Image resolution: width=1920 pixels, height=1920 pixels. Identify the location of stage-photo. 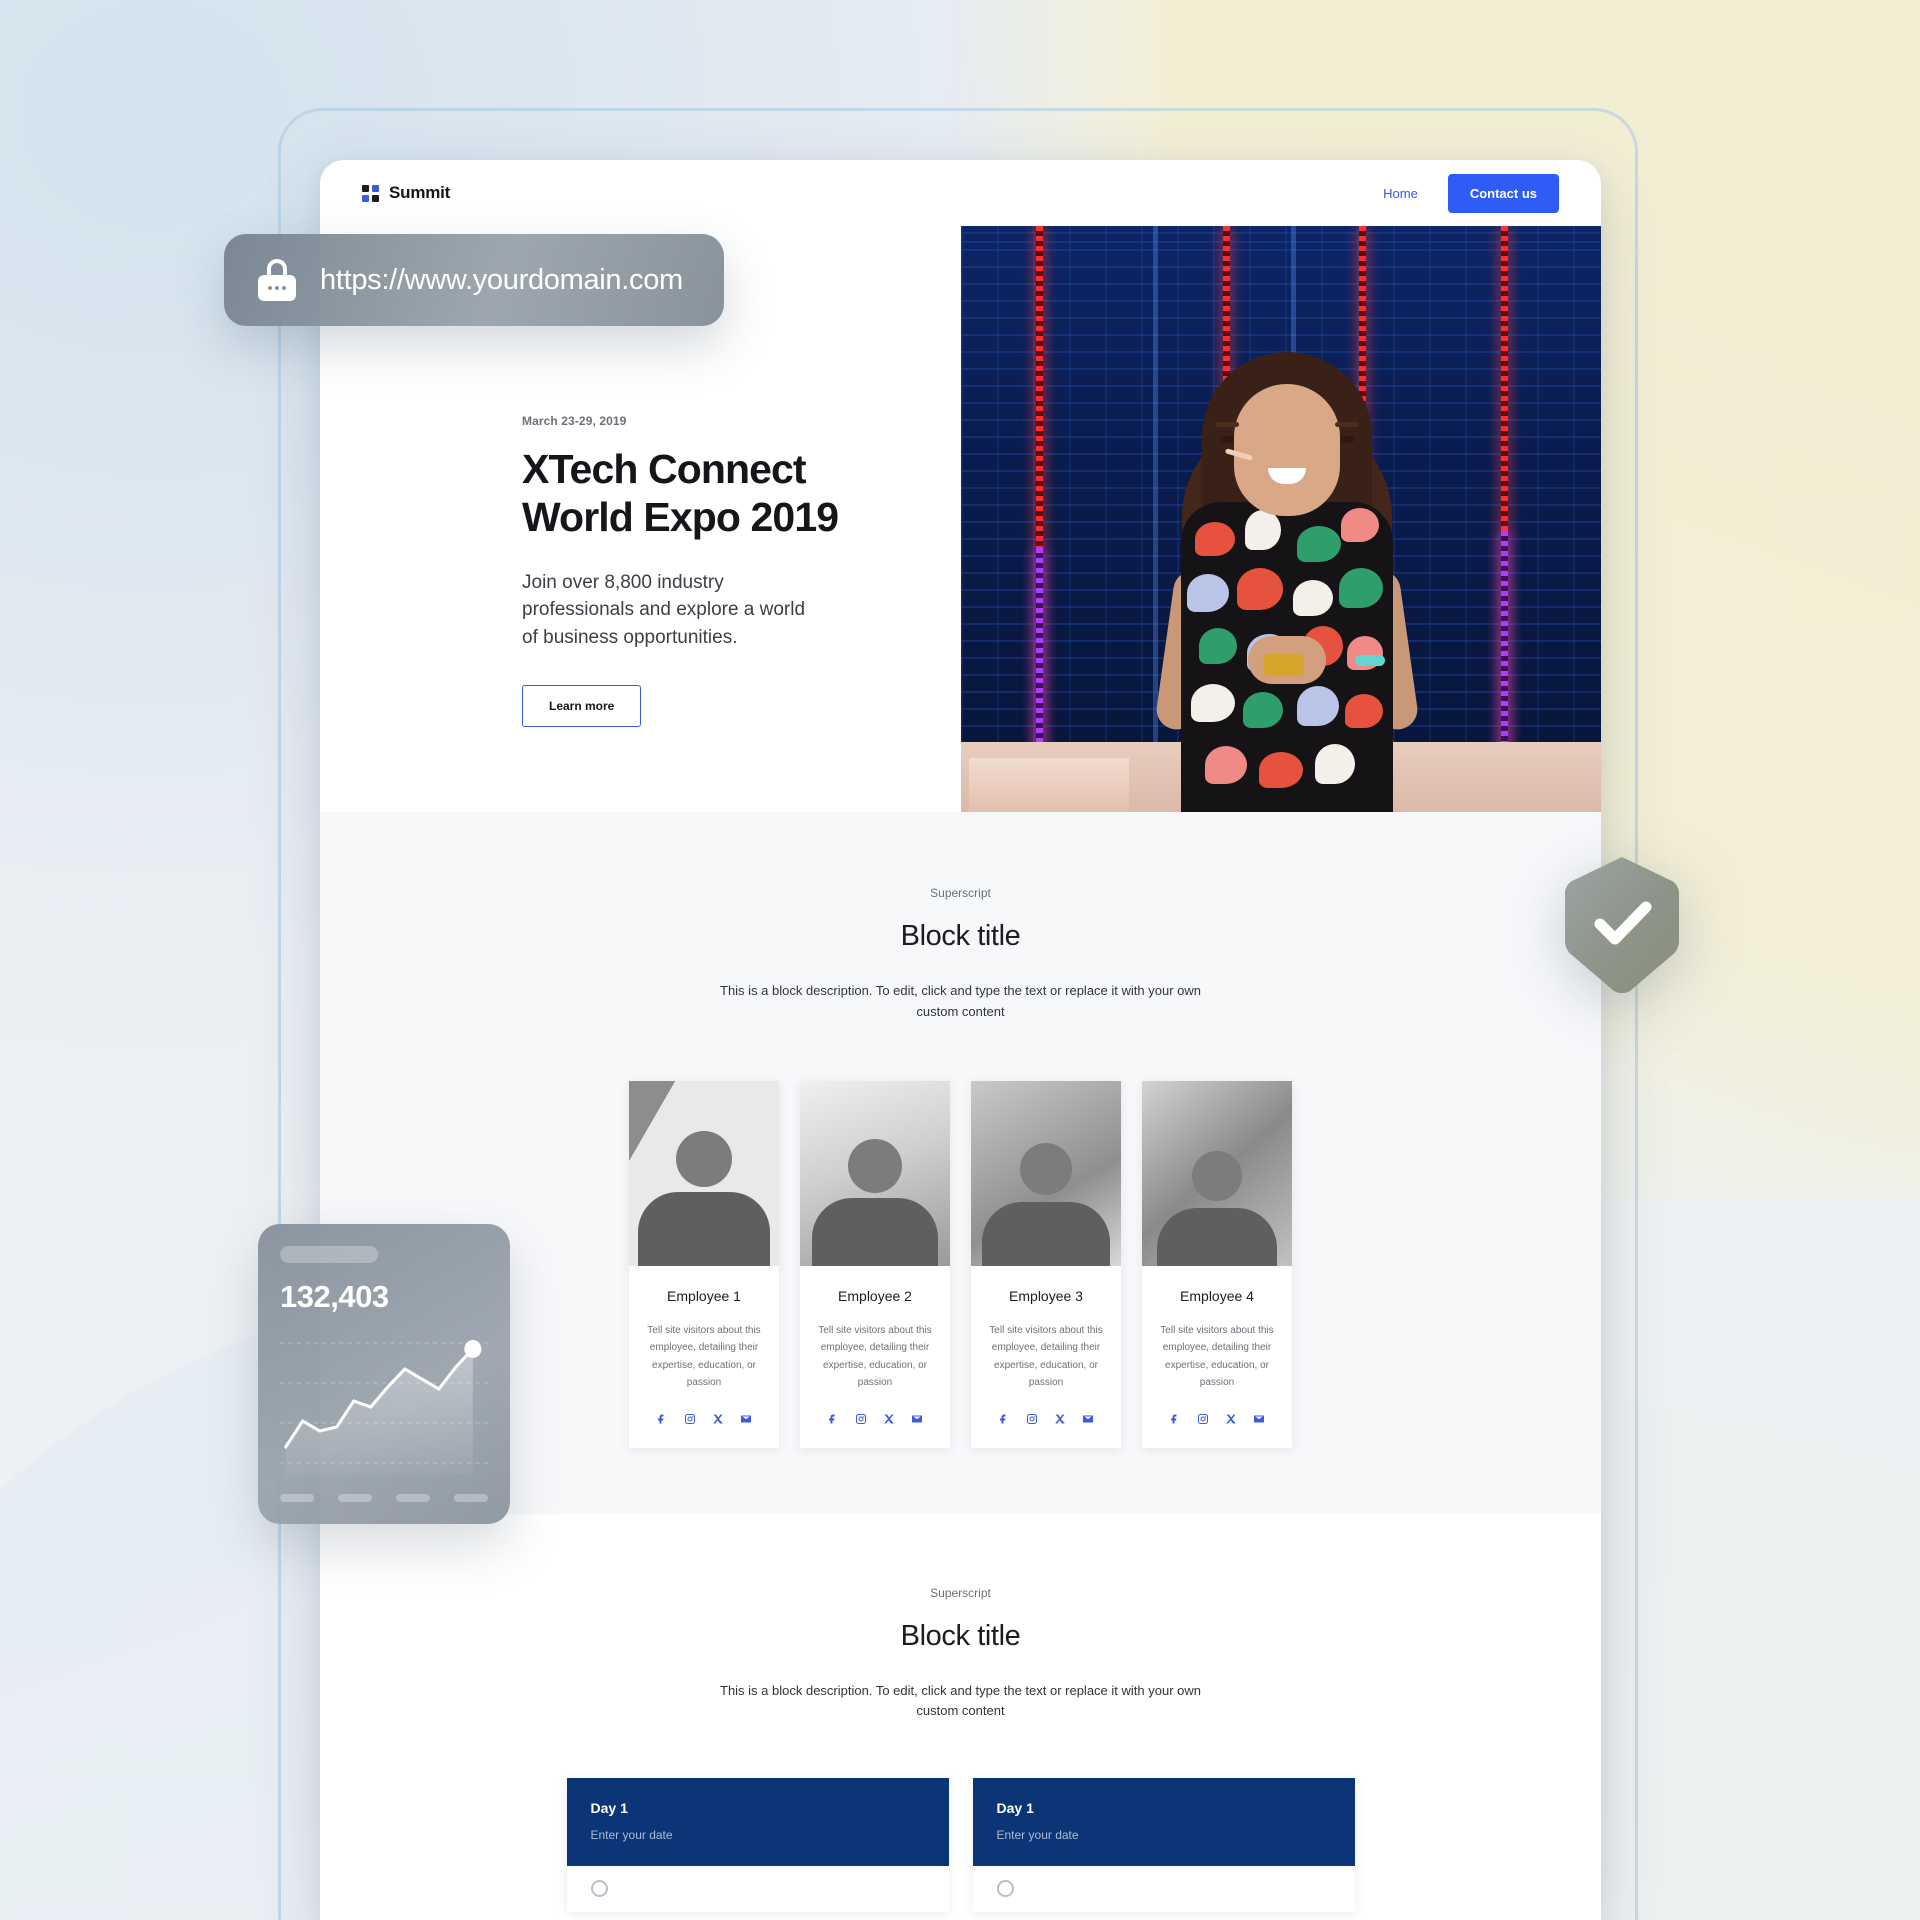
(1281, 519).